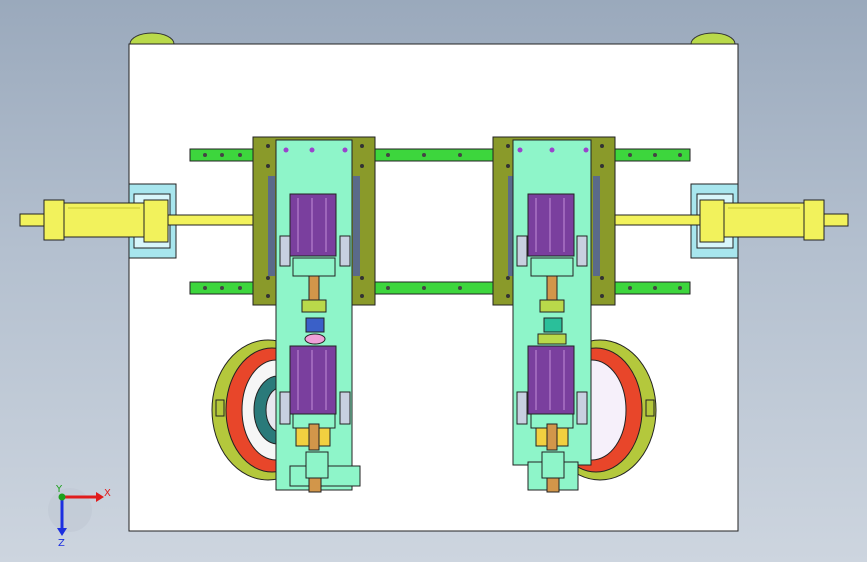  I want to click on z-axis-label: Z, so click(61, 543).